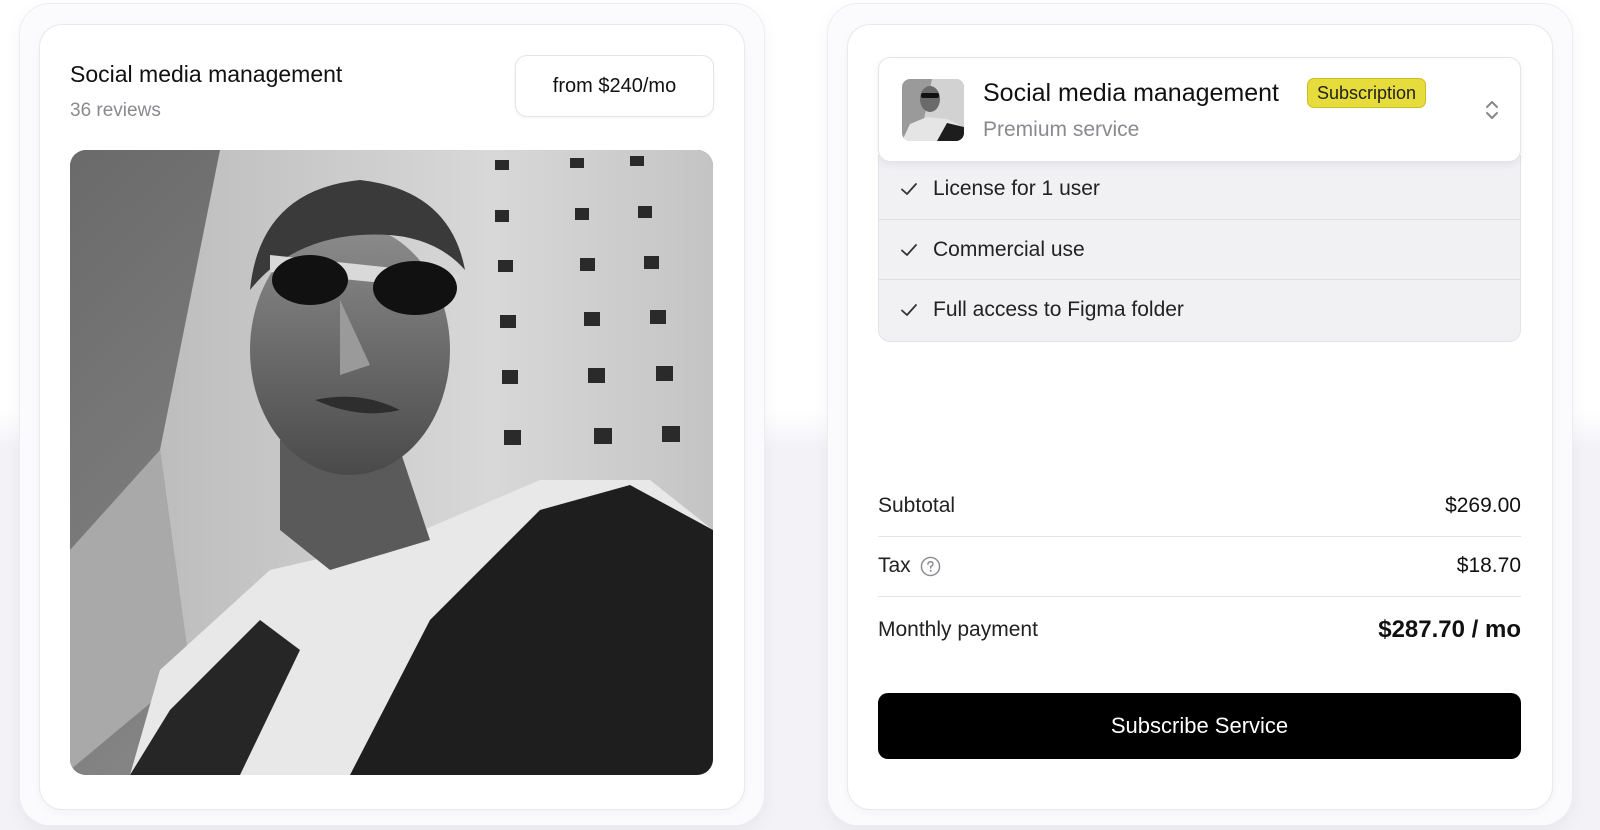 This screenshot has width=1600, height=830. What do you see at coordinates (1199, 189) in the screenshot?
I see `list-item: License for 1 user` at bounding box center [1199, 189].